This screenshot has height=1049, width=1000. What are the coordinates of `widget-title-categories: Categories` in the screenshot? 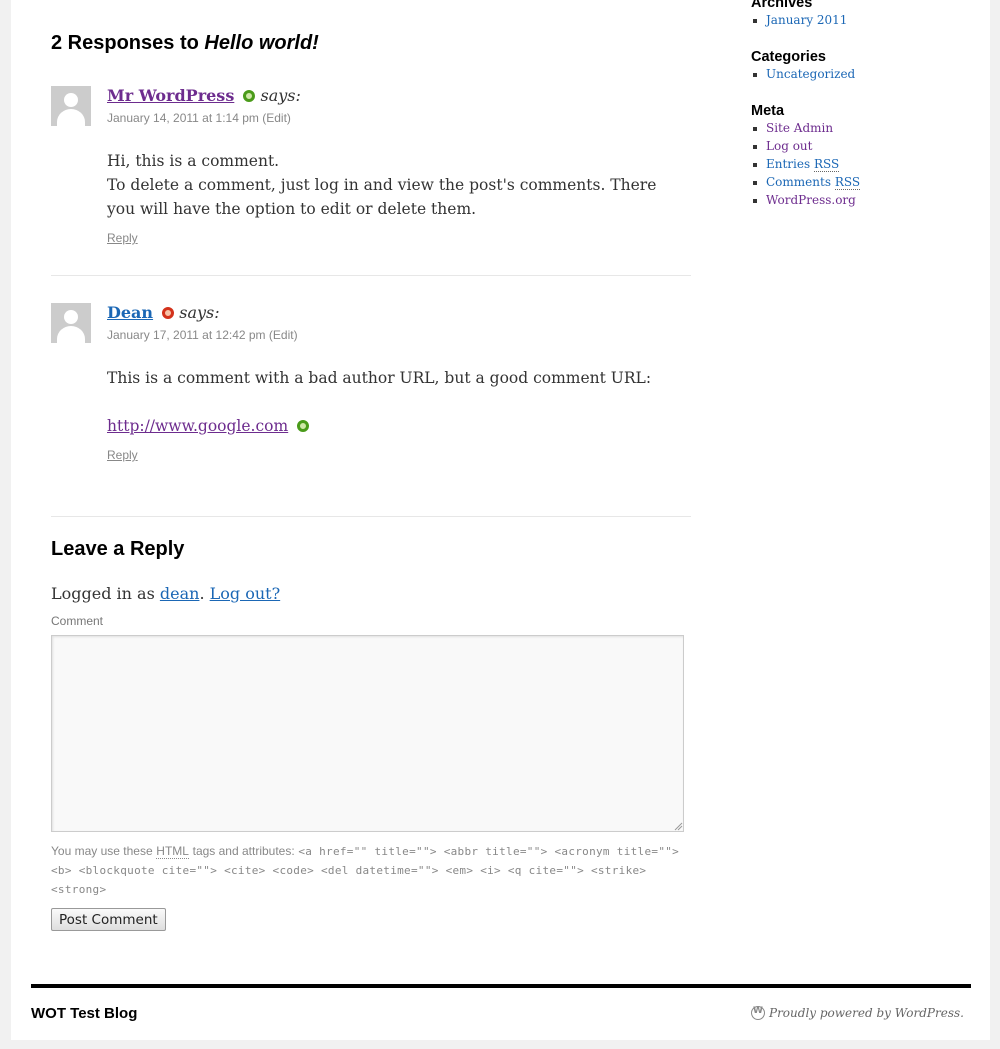 It's located at (788, 57).